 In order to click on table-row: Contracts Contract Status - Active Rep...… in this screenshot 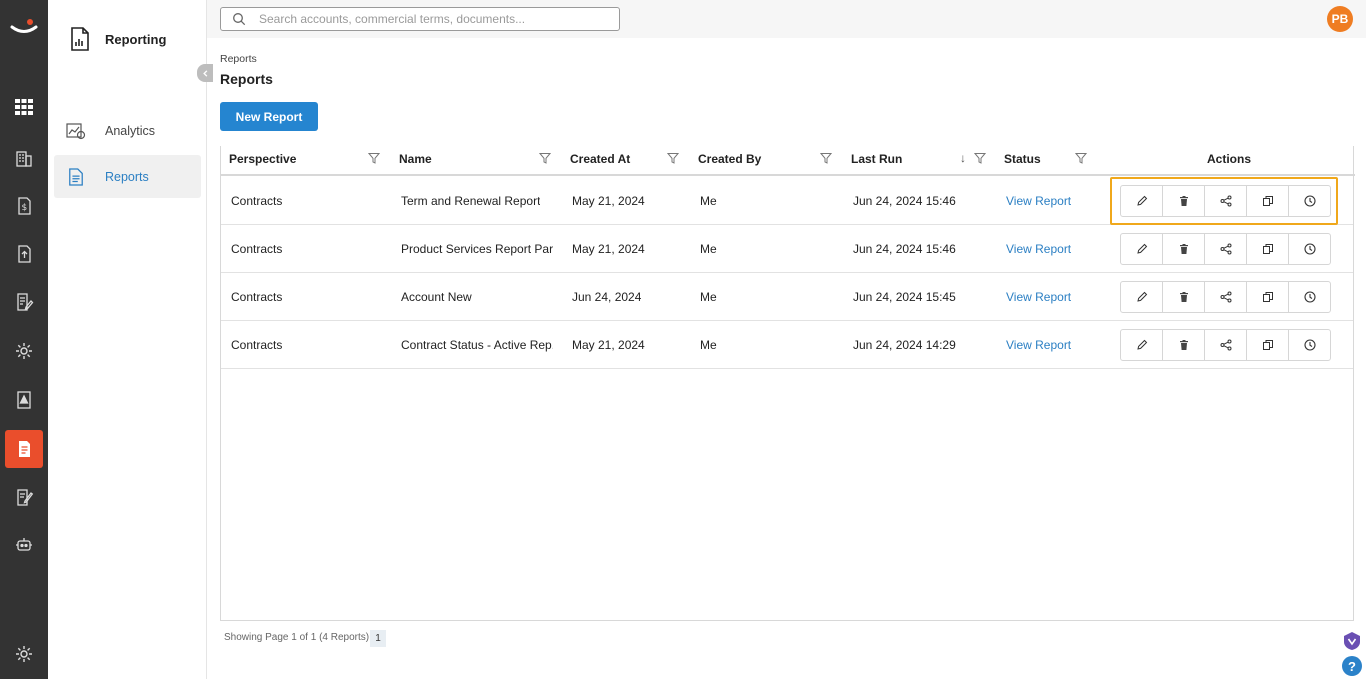, I will do `click(787, 345)`.